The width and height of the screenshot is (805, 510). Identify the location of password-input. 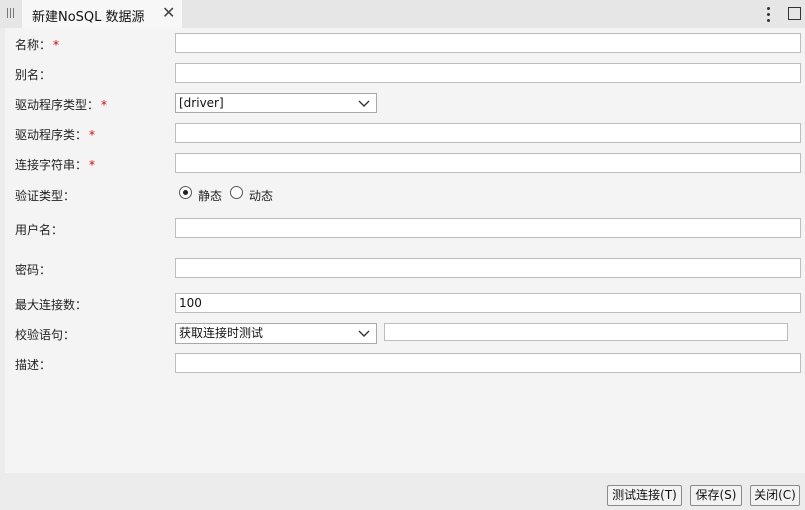
(488, 268).